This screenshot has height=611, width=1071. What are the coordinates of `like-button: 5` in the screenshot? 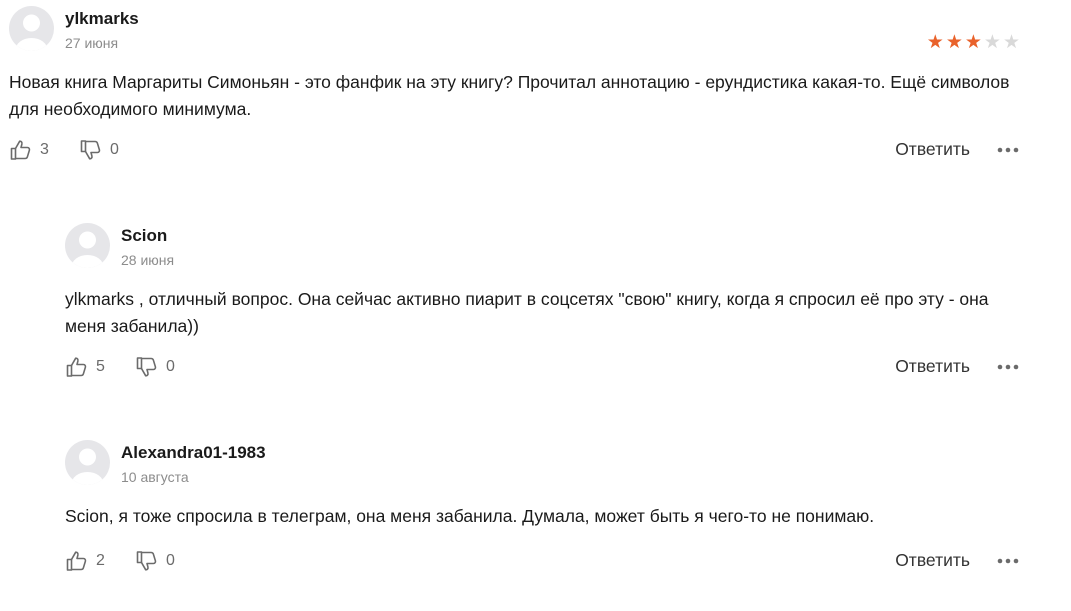 It's located at (85, 367).